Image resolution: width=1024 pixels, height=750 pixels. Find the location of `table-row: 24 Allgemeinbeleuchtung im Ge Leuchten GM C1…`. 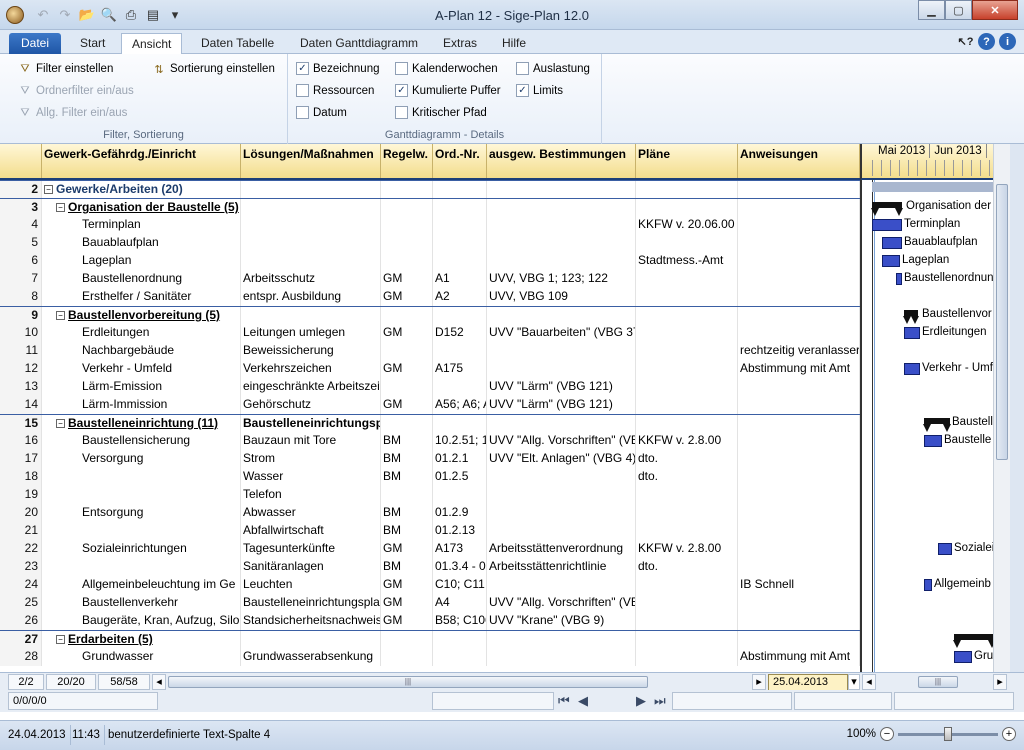

table-row: 24 Allgemeinbeleuchtung im Ge Leuchten GM C1… is located at coordinates (430, 585).